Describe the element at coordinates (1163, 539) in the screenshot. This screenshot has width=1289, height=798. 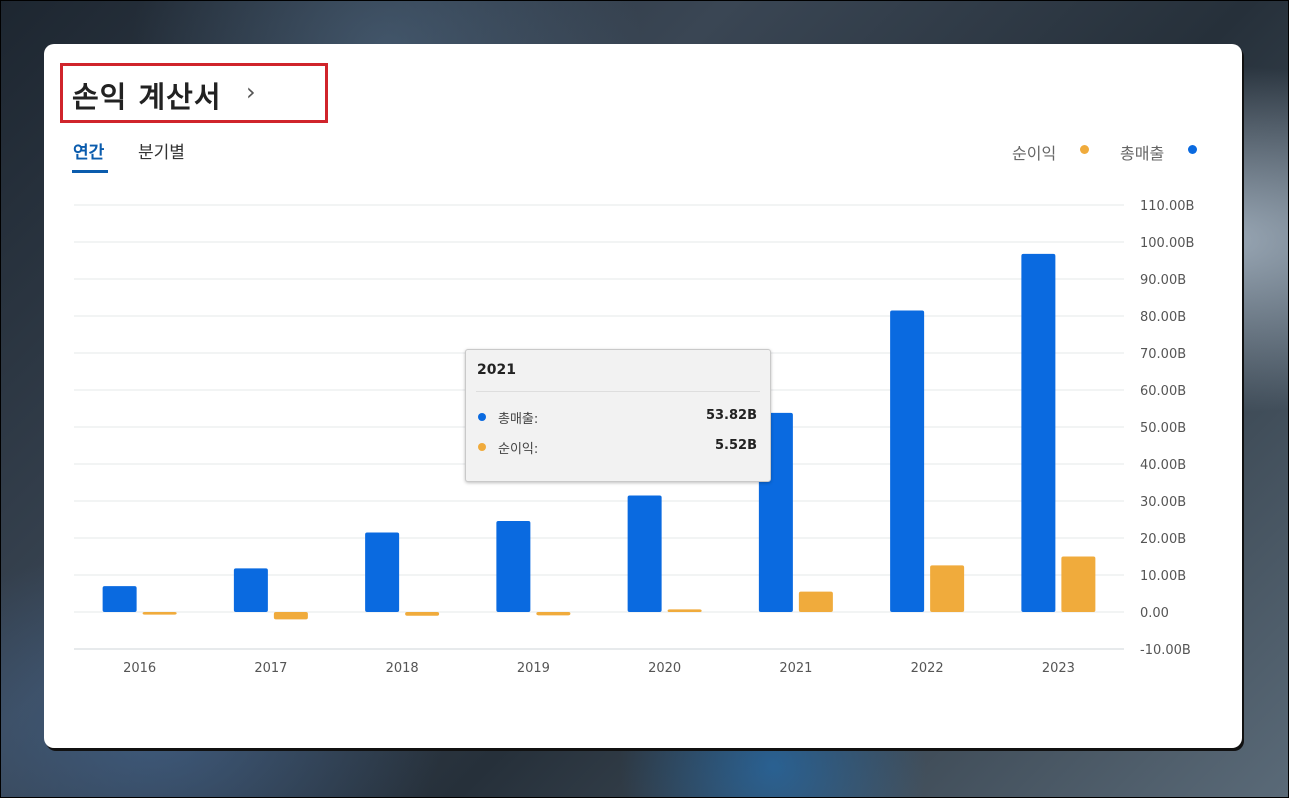
I see `y-tick-label: 20.00B` at that location.